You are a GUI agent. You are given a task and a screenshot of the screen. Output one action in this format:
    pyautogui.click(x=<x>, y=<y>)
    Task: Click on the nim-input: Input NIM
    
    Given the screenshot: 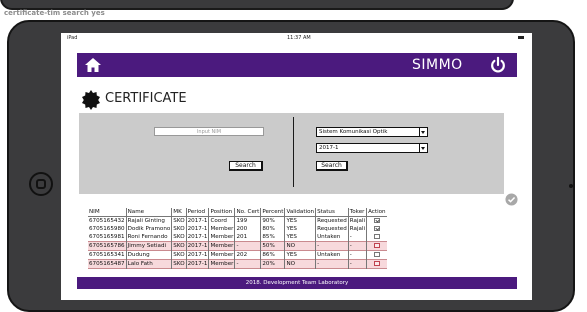 What is the action you would take?
    pyautogui.click(x=209, y=131)
    